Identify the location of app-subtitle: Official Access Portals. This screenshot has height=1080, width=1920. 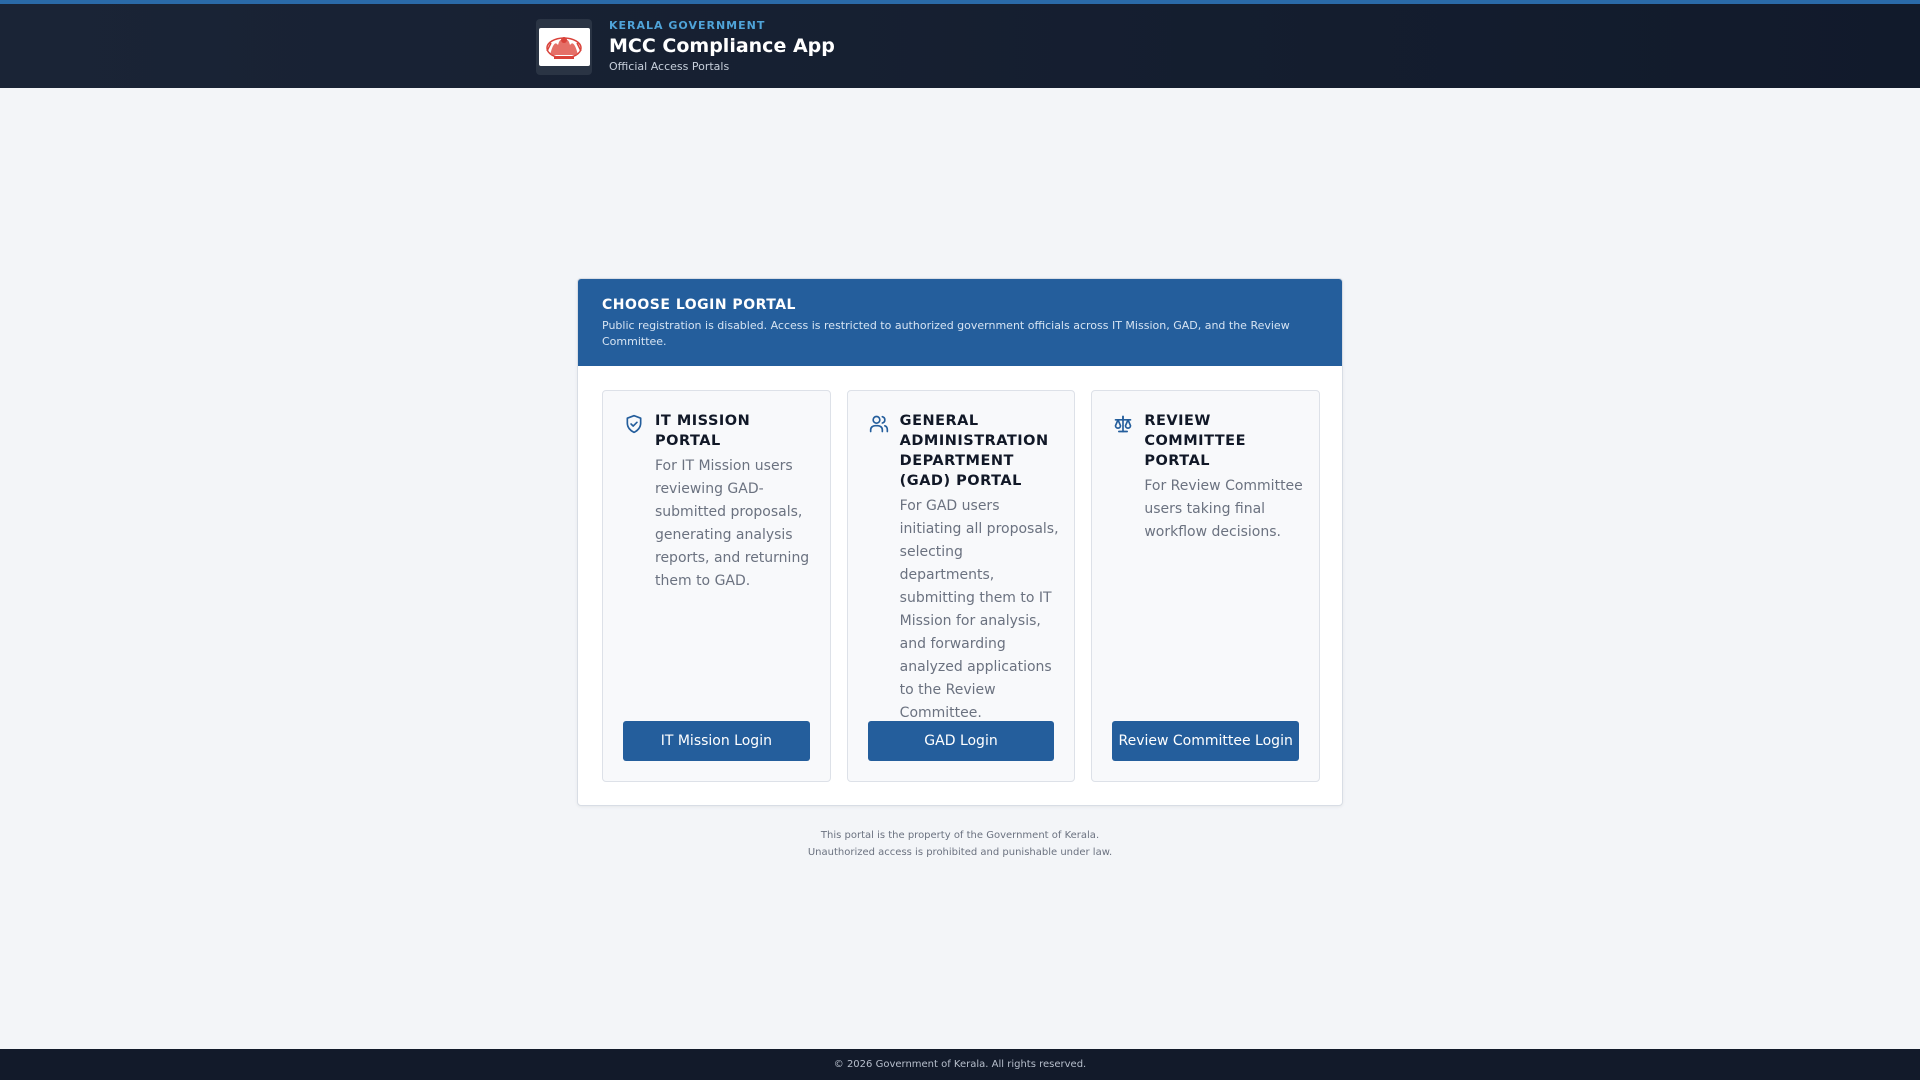
(669, 66).